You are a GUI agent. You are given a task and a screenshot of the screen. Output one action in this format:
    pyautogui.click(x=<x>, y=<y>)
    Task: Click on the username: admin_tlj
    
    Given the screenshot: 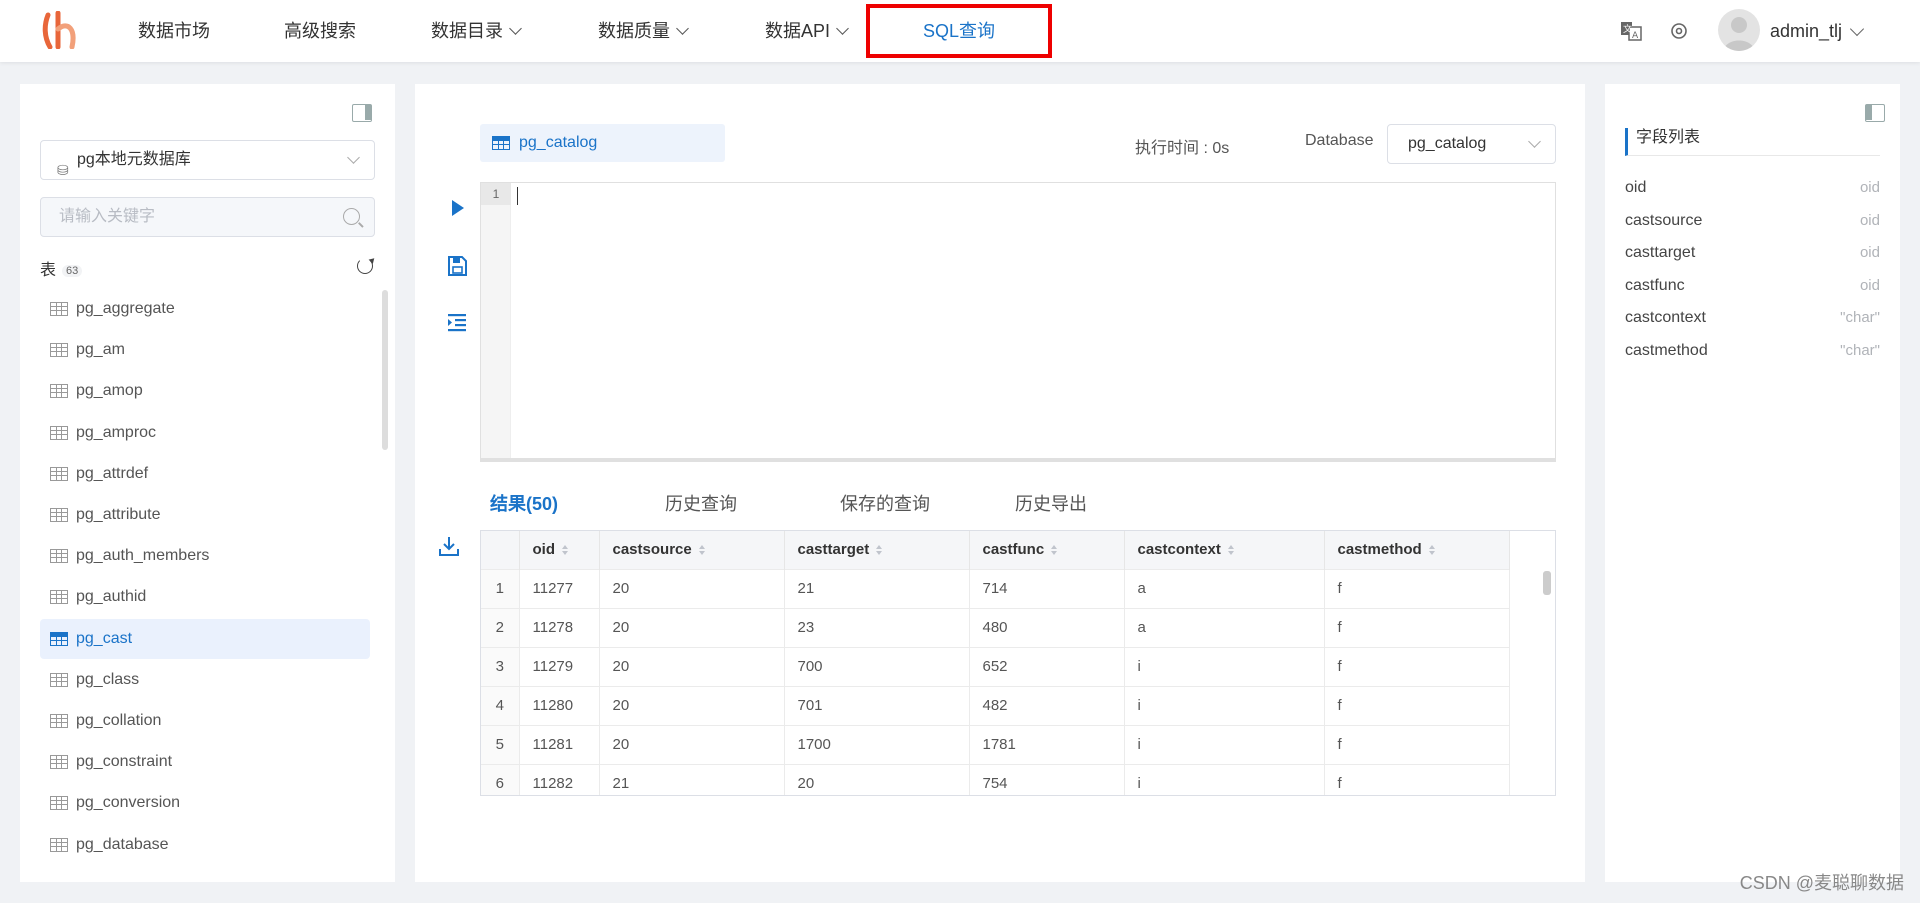 What is the action you would take?
    pyautogui.click(x=1806, y=31)
    